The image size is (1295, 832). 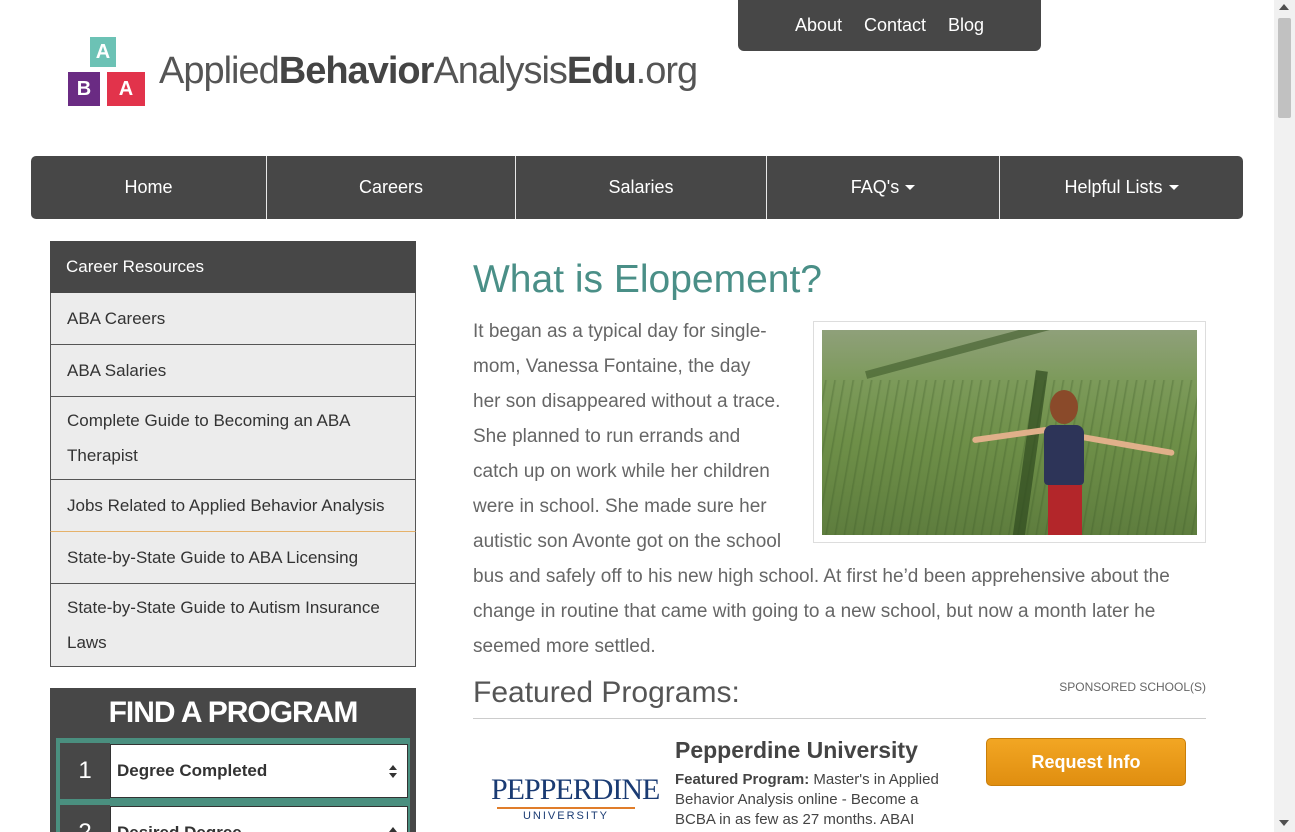 I want to click on step-number: 2, so click(x=85, y=818).